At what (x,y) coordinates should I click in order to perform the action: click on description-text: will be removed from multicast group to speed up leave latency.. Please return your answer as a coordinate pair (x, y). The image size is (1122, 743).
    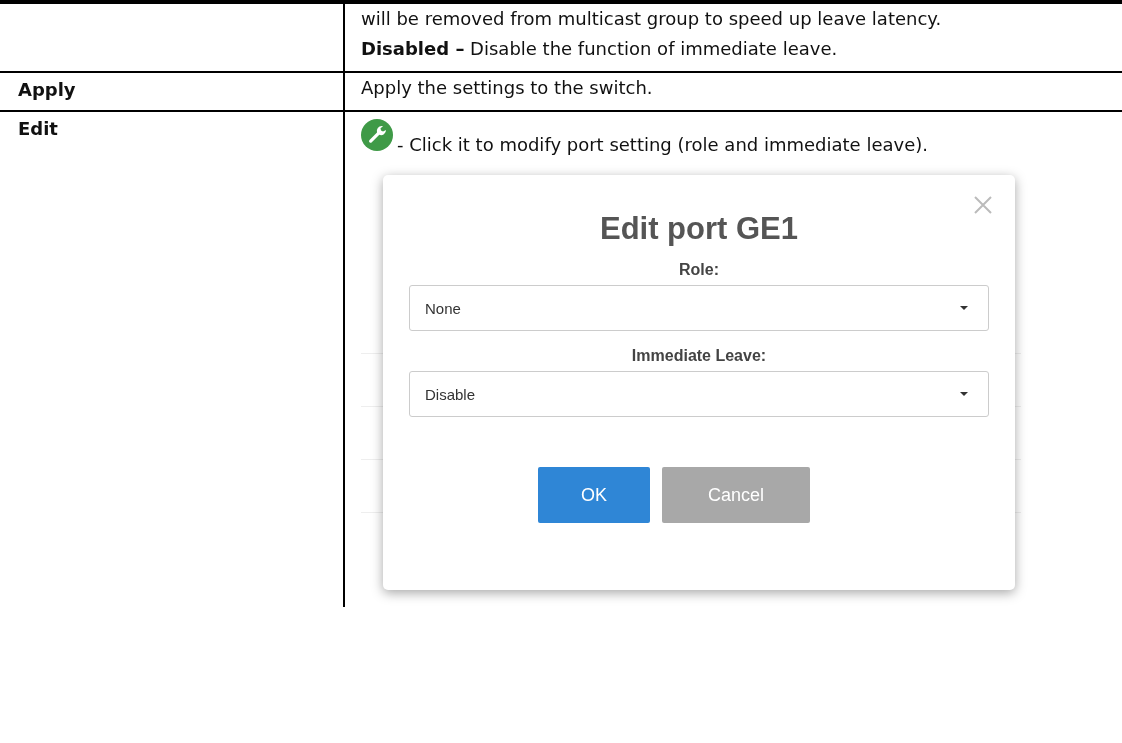
    Looking at the image, I should click on (652, 19).